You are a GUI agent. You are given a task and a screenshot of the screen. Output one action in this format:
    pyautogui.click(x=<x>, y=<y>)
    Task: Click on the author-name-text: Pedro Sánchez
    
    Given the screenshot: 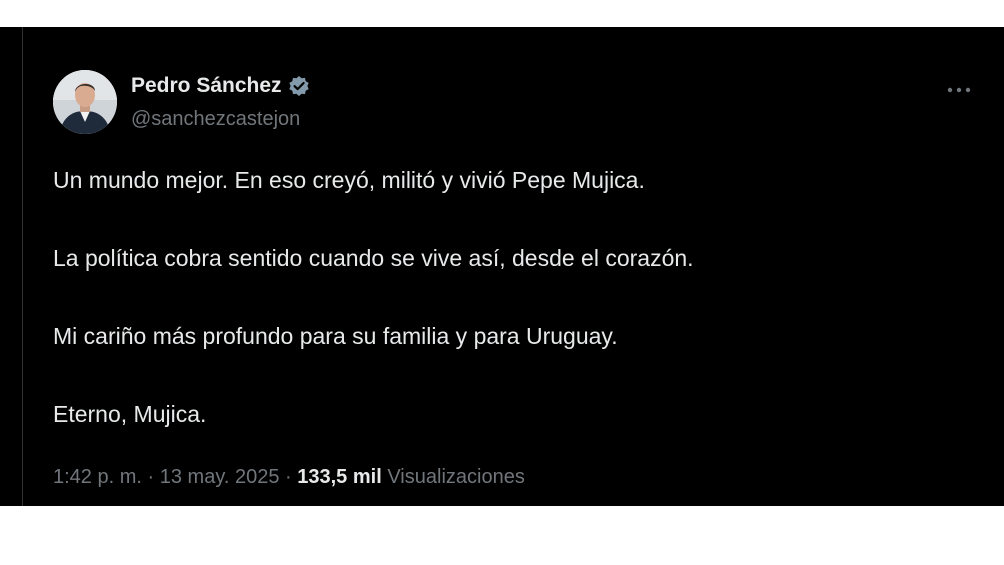 What is the action you would take?
    pyautogui.click(x=206, y=85)
    